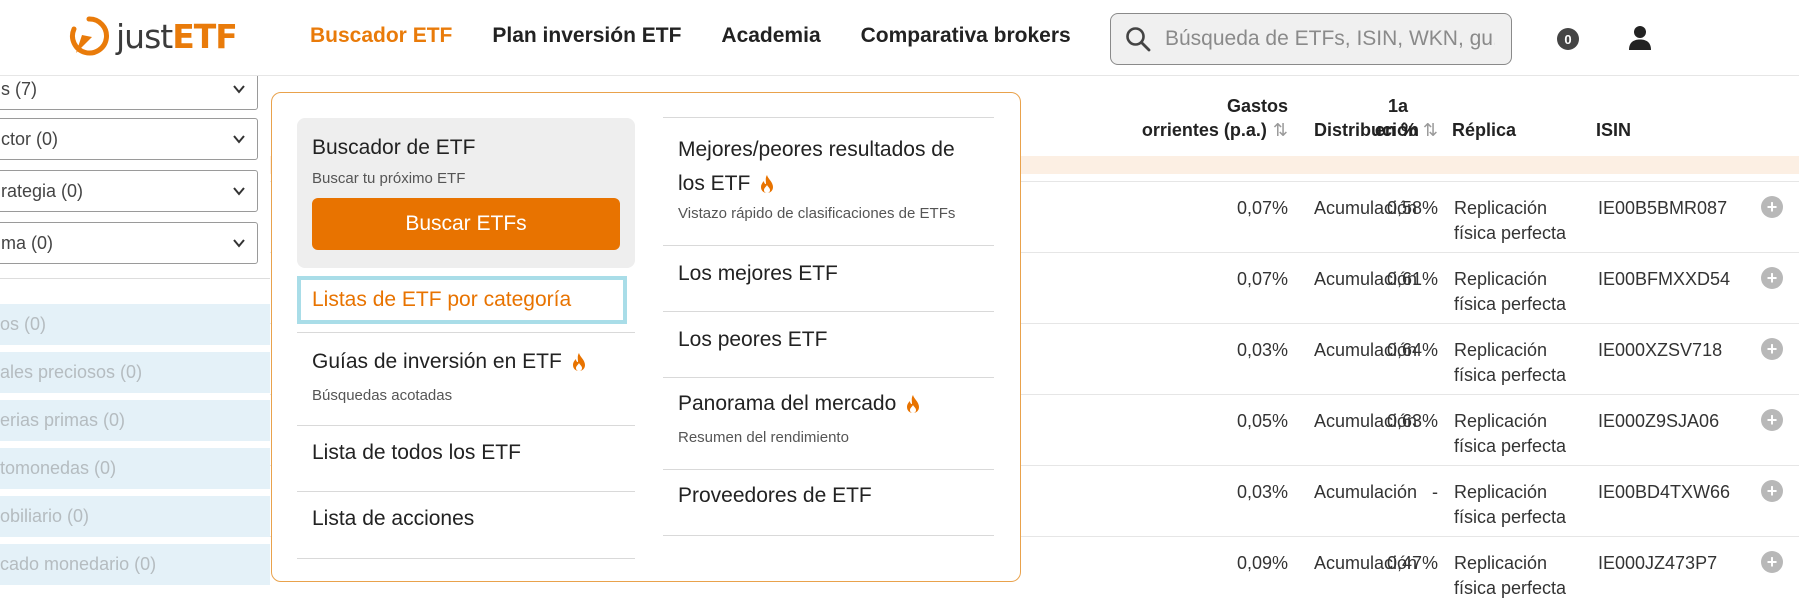 This screenshot has height=598, width=1799. What do you see at coordinates (135, 564) in the screenshot?
I see `category-filter-item: cado monedario (0)` at bounding box center [135, 564].